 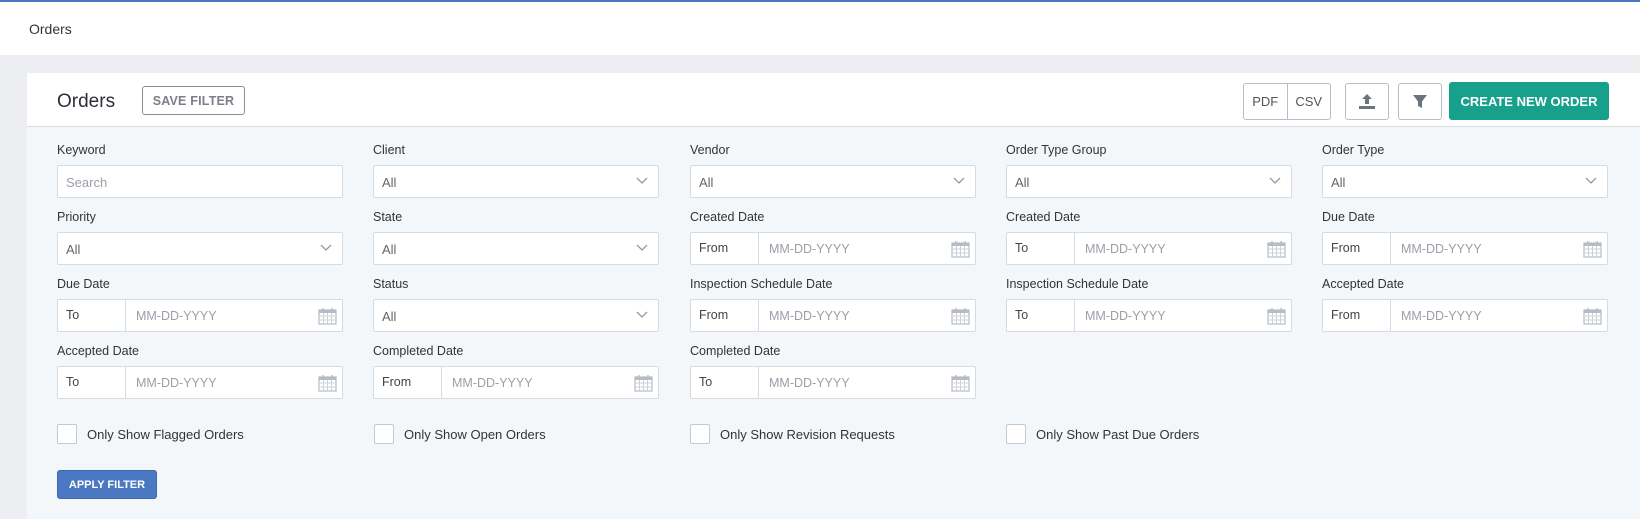 What do you see at coordinates (81, 150) in the screenshot?
I see `keyword-label: Keyword` at bounding box center [81, 150].